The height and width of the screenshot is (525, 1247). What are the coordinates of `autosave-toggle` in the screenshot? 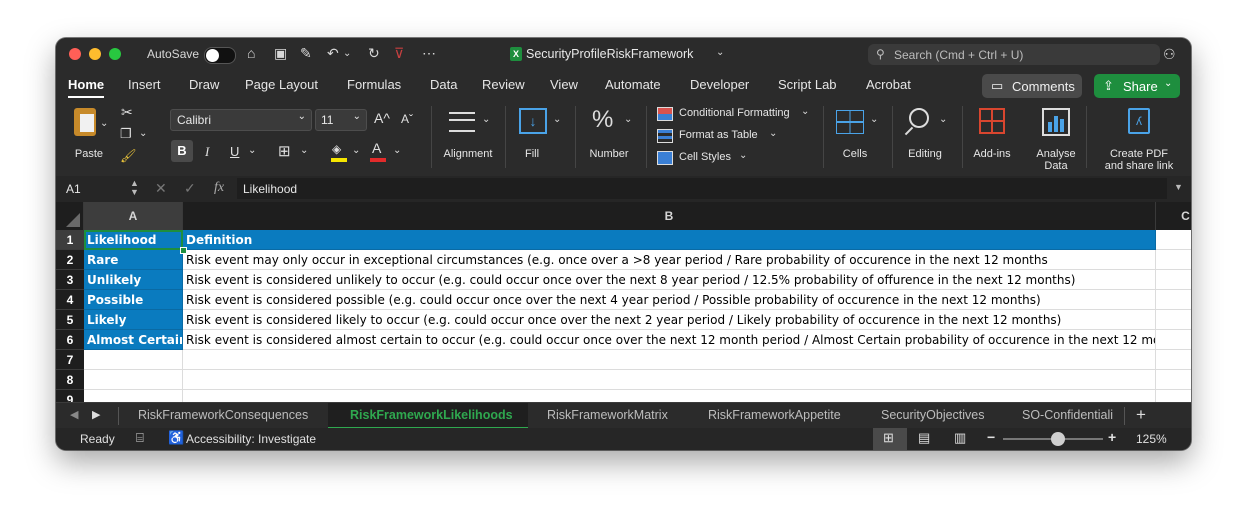 It's located at (220, 55).